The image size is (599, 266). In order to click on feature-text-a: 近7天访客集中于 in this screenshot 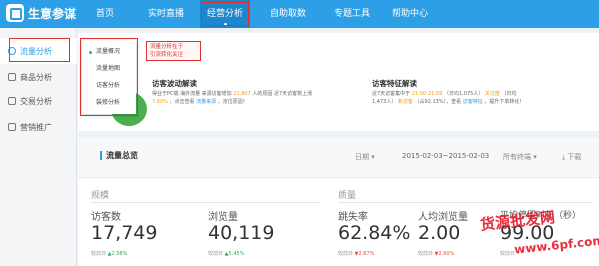, I will do `click(391, 94)`.